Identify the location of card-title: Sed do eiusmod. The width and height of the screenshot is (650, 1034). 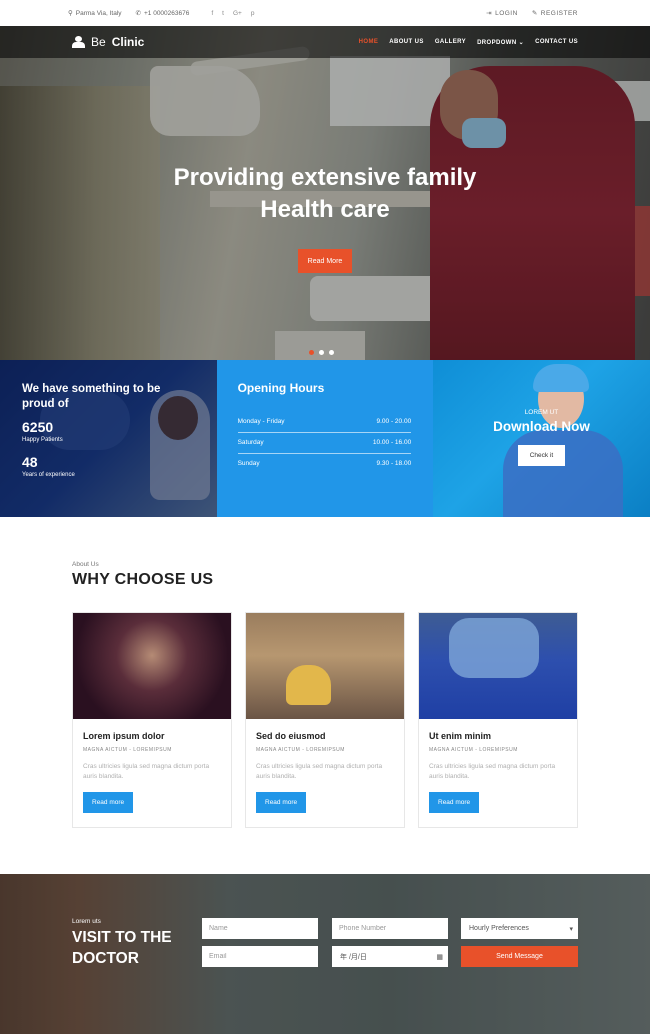
(325, 736).